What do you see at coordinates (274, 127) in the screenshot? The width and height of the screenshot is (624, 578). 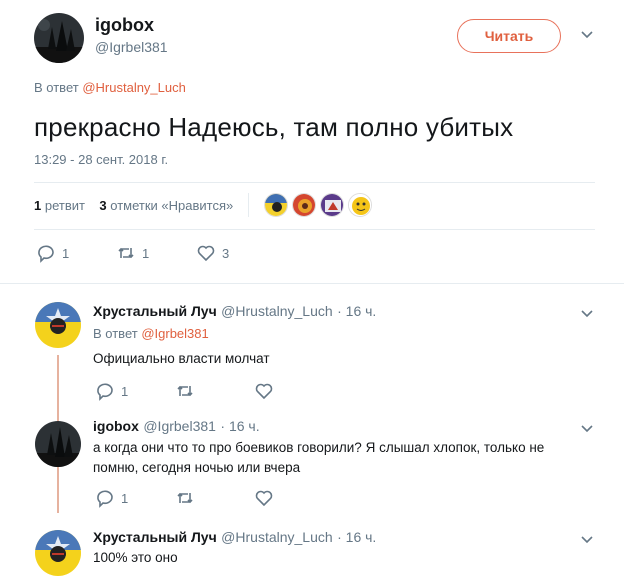 I see `tweet-text: прекрасно Надеюсь, там полно убитых` at bounding box center [274, 127].